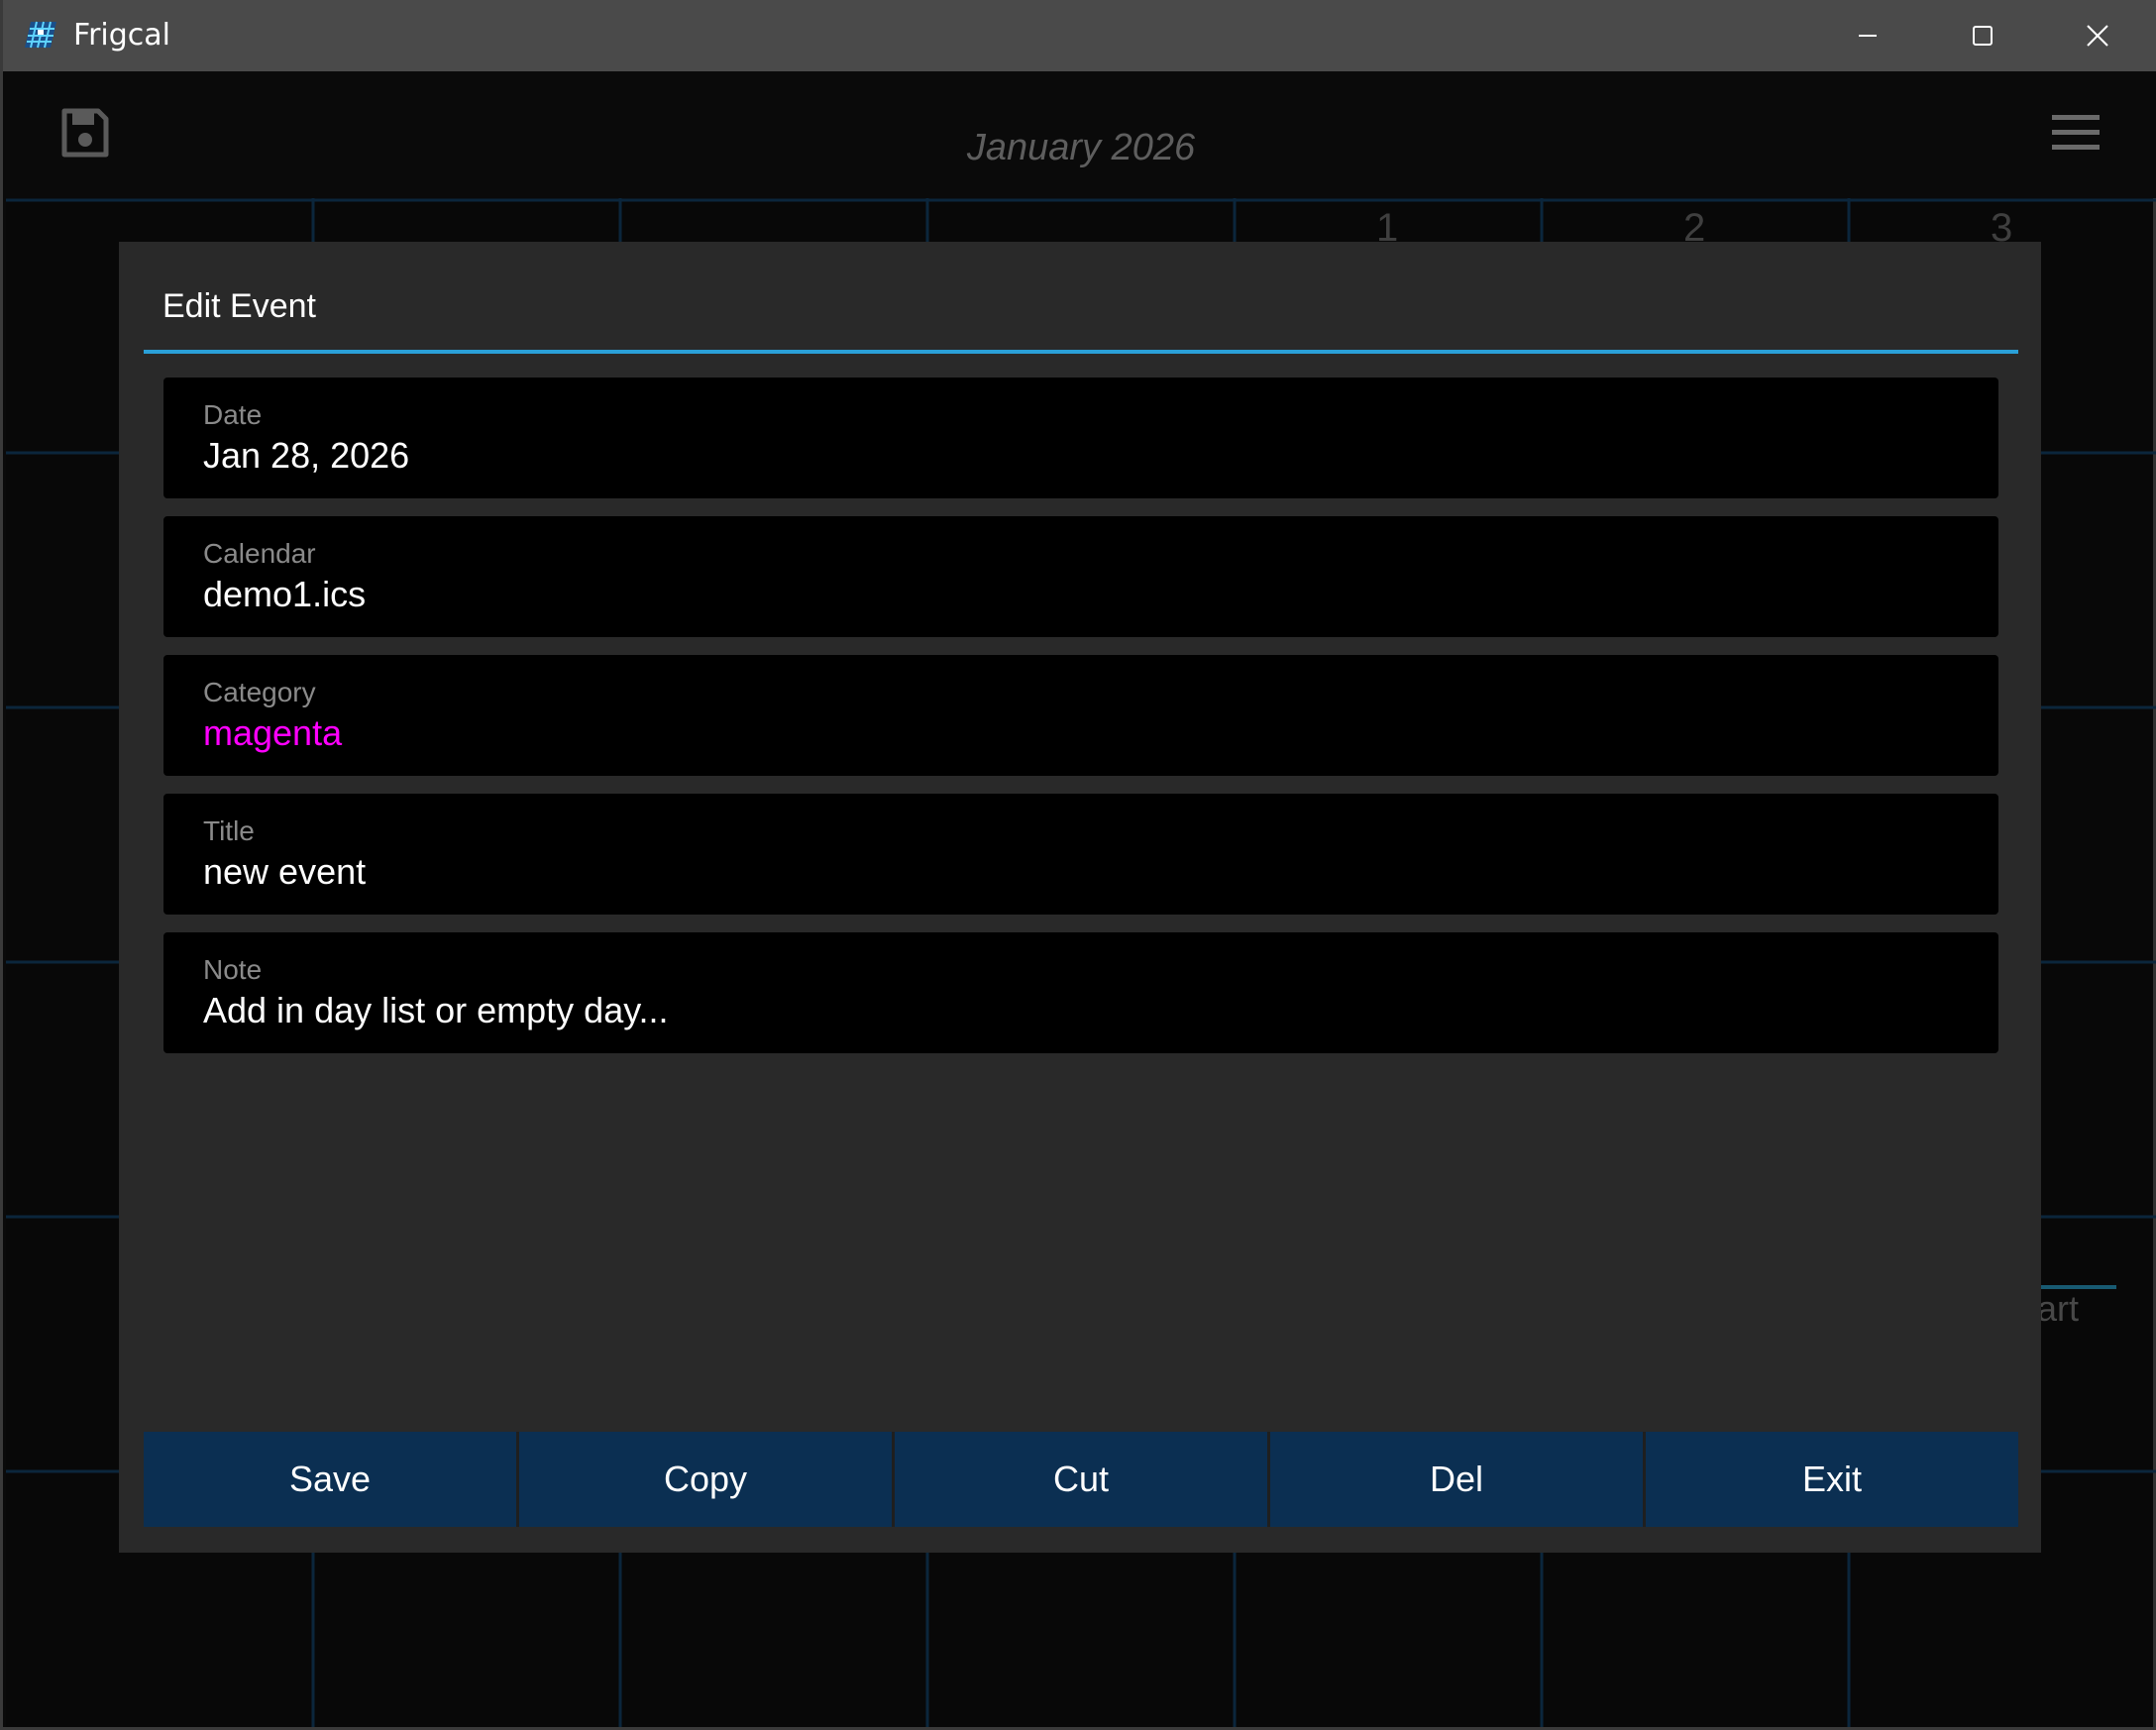 The image size is (2156, 1730). I want to click on save-button: Save, so click(331, 1479).